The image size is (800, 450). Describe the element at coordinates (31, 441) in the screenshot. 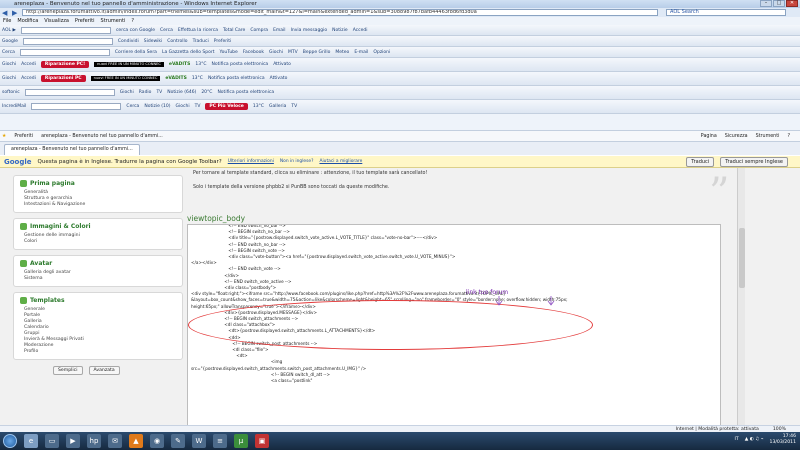

I see `ie-icon: e` at that location.